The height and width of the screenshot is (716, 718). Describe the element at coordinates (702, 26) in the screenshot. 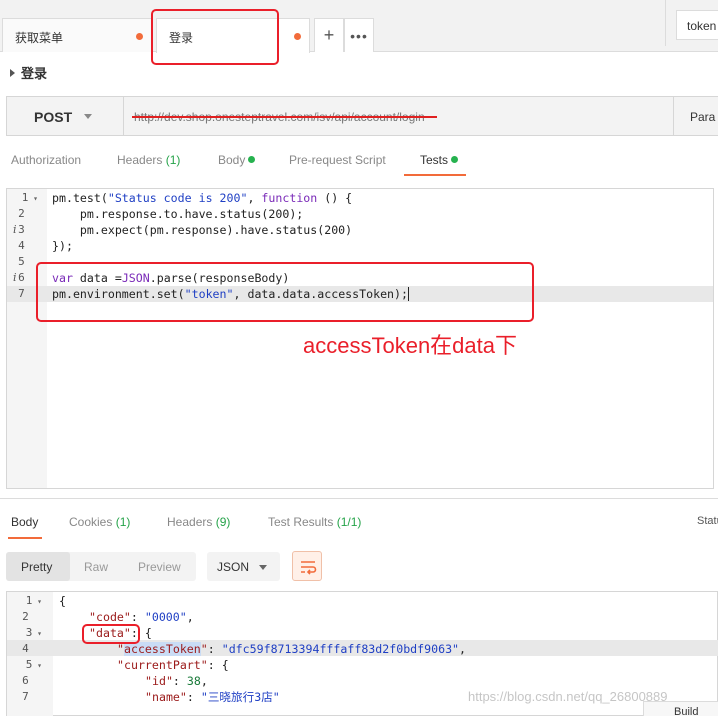

I see `environment-label: token` at that location.